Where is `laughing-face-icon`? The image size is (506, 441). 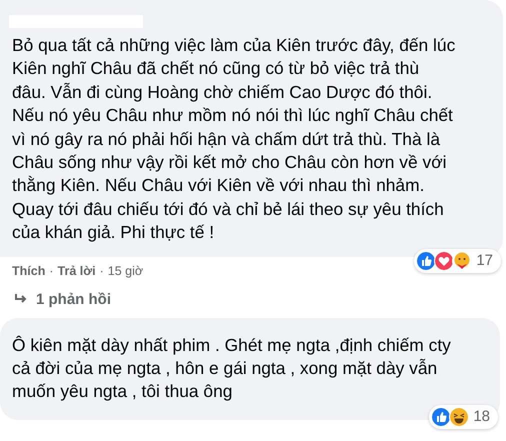
laughing-face-icon is located at coordinates (459, 416).